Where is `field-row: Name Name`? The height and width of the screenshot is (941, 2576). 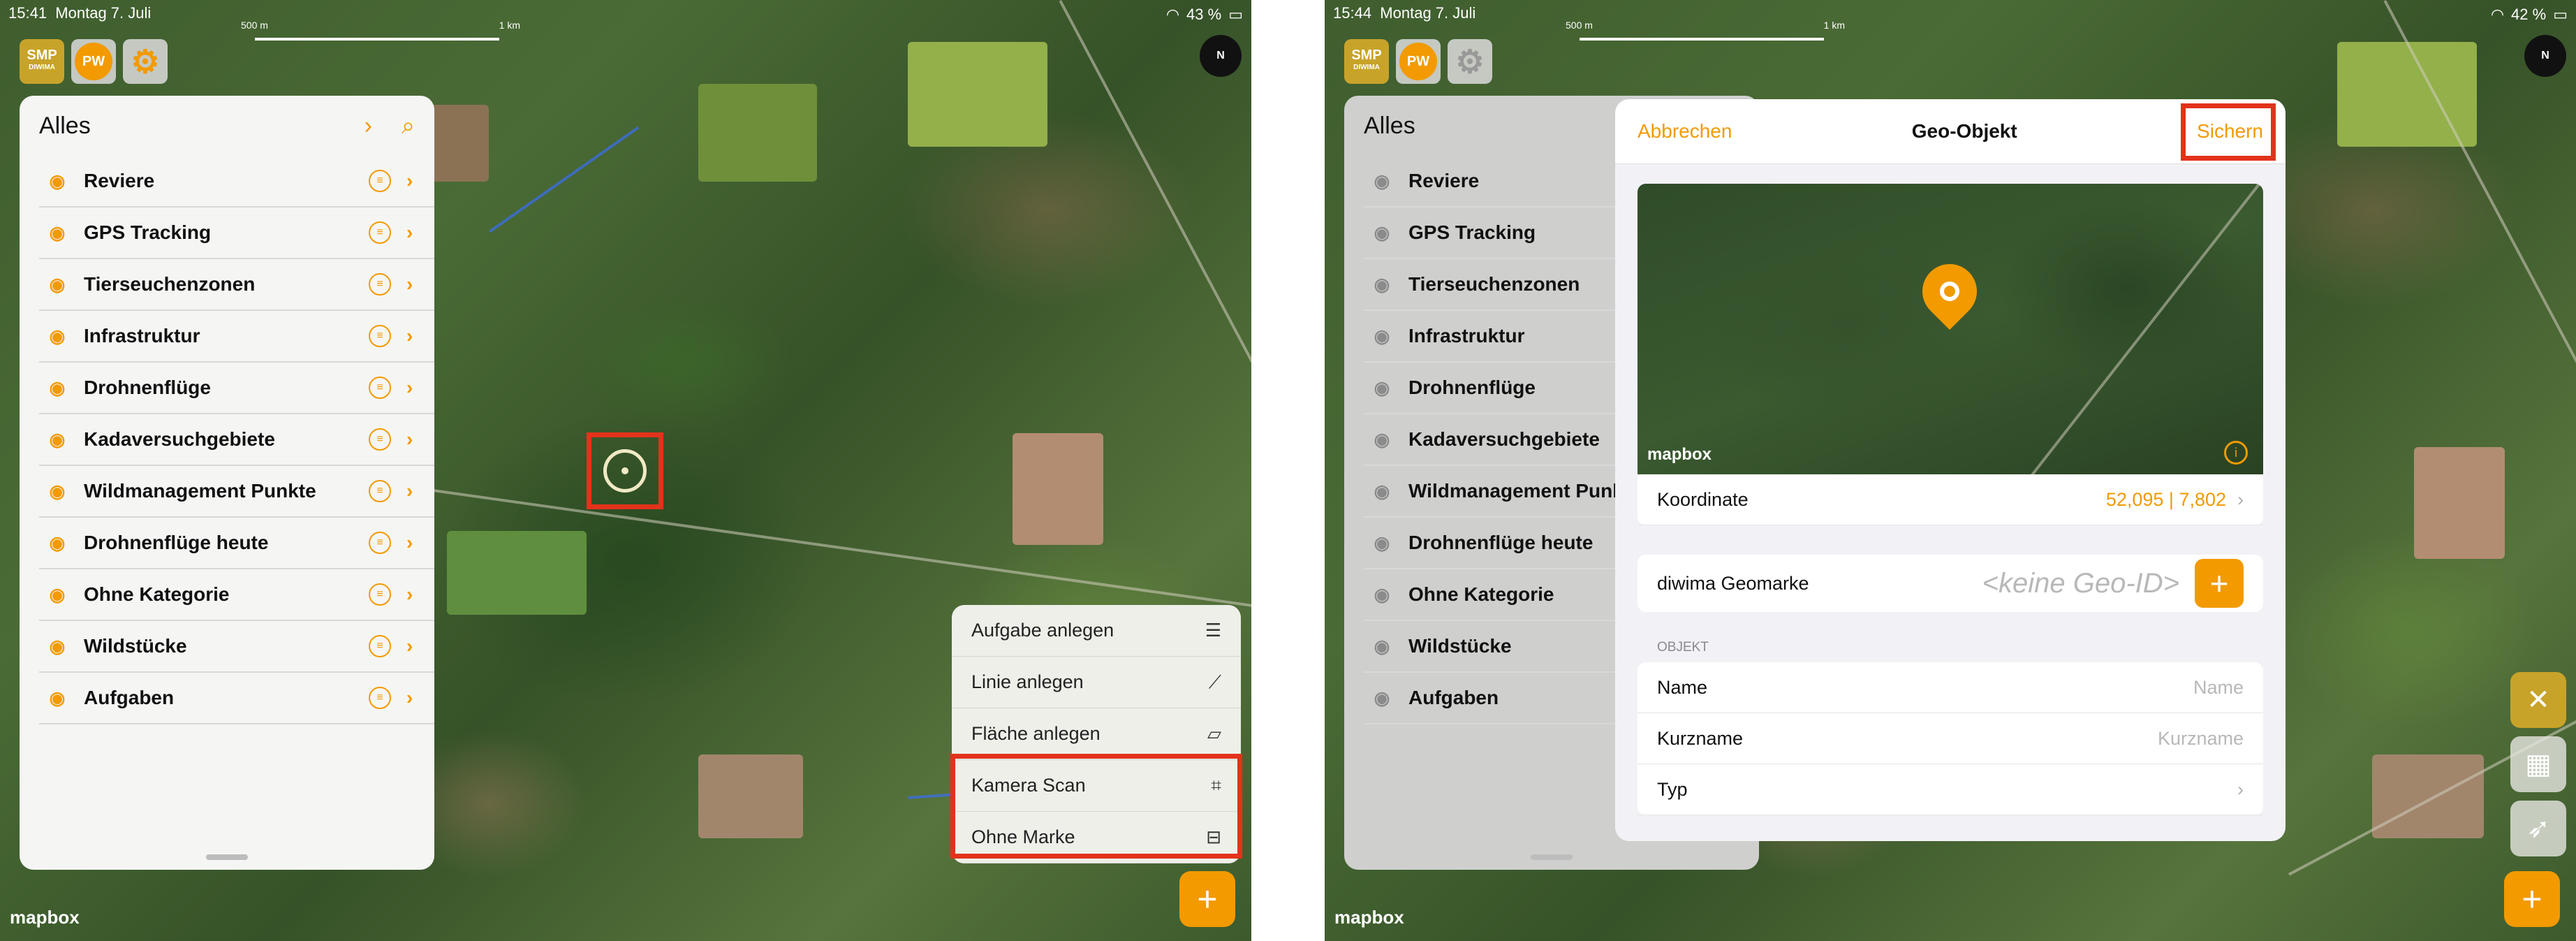
field-row: Name Name is located at coordinates (1950, 687).